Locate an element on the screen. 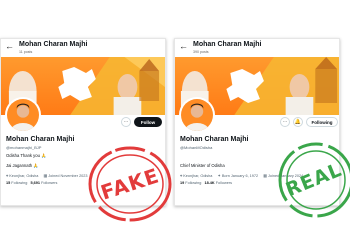 The width and height of the screenshot is (350, 250). profile-born: Born January 6, 1972 is located at coordinates (240, 176).